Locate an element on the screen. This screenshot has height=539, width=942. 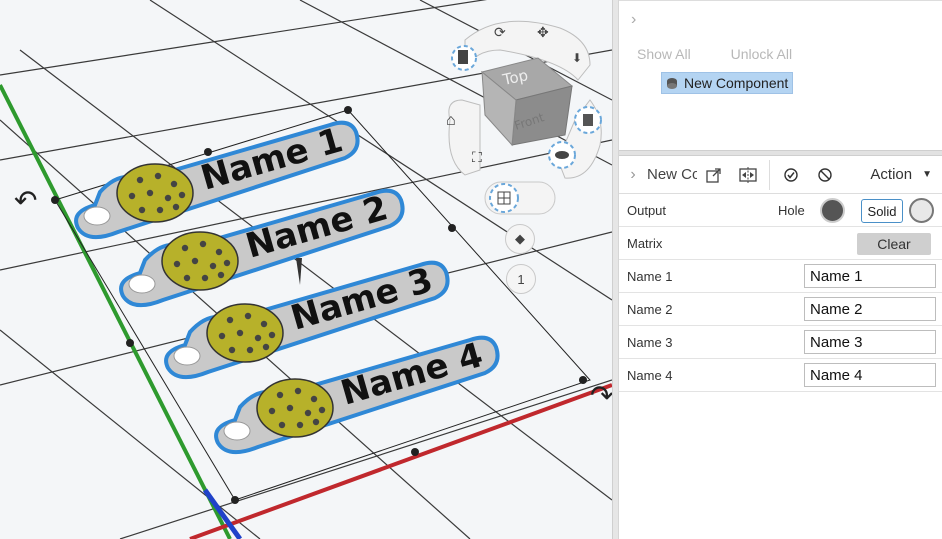
action-label: Action is located at coordinates (891, 174).